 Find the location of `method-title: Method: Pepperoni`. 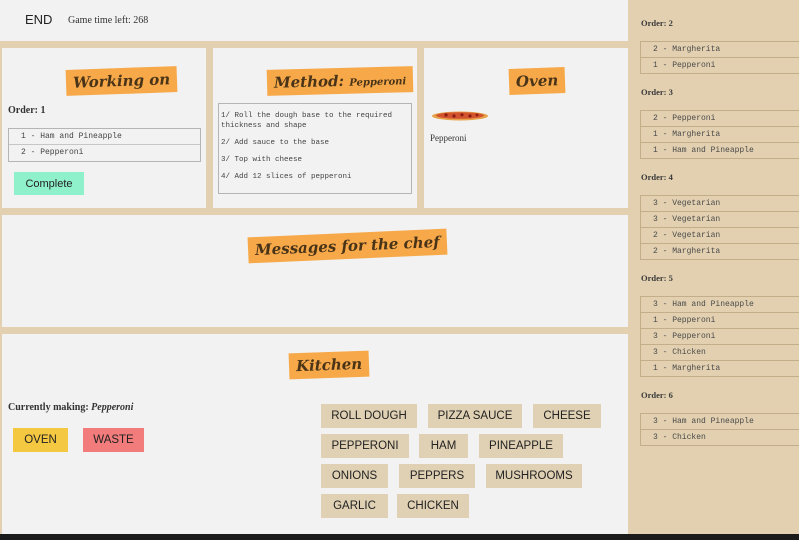

method-title: Method: Pepperoni is located at coordinates (340, 81).